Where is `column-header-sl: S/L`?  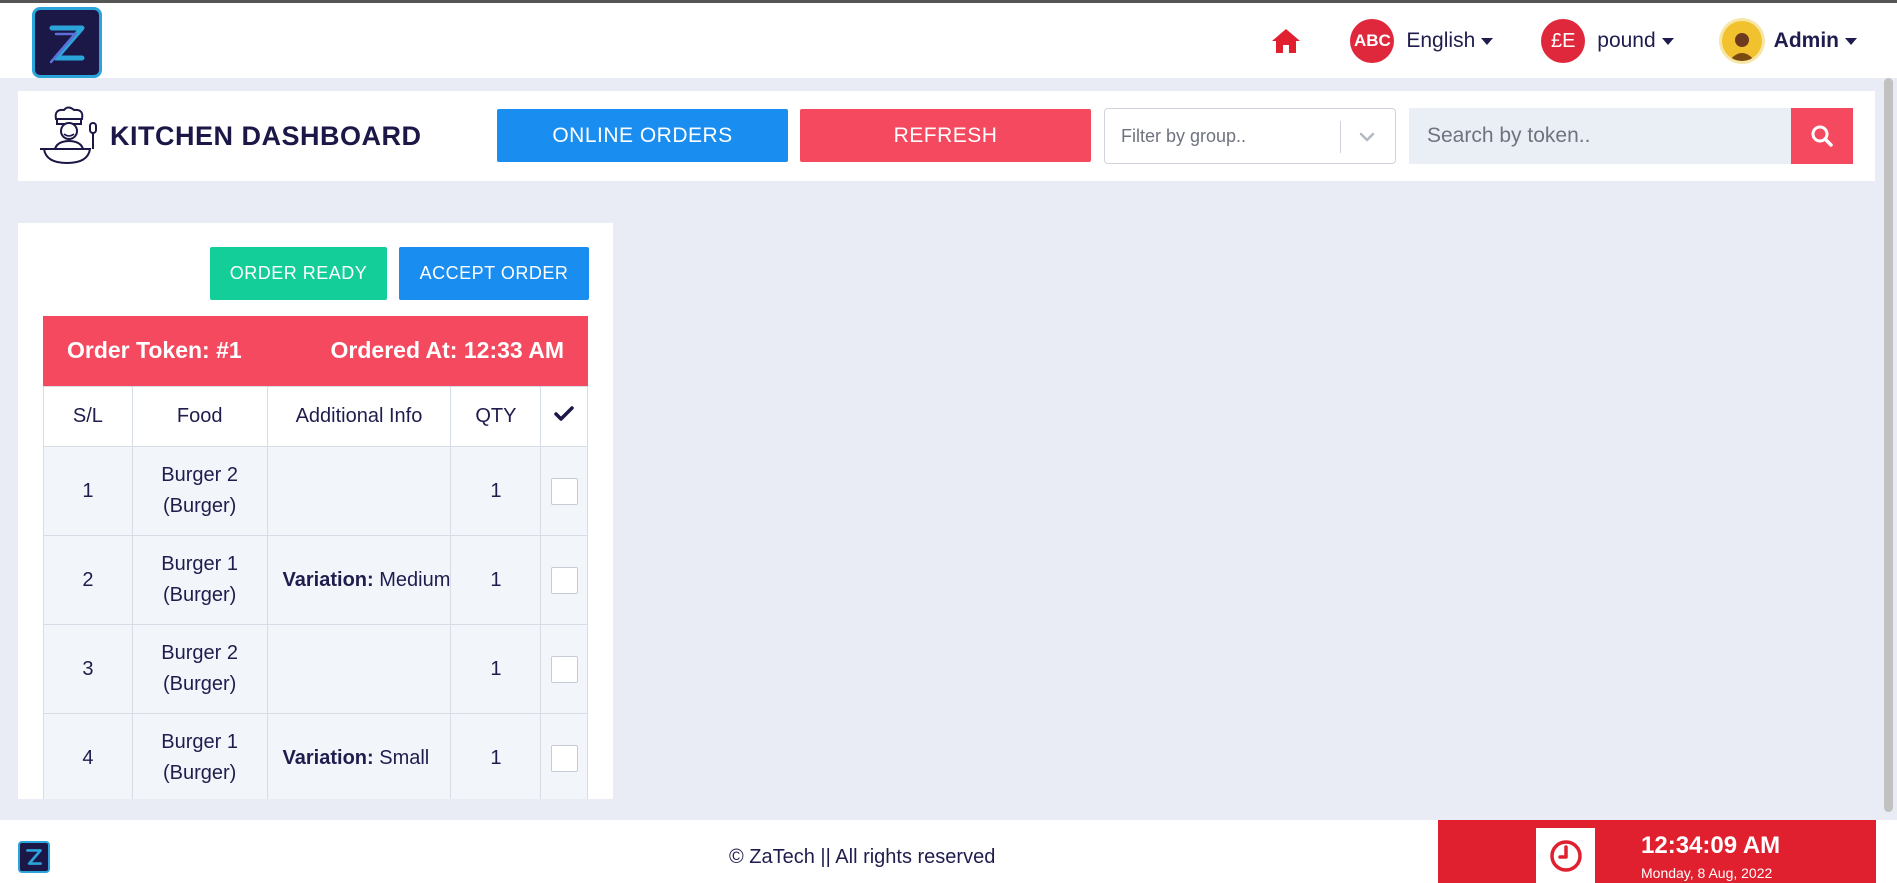 column-header-sl: S/L is located at coordinates (88, 416).